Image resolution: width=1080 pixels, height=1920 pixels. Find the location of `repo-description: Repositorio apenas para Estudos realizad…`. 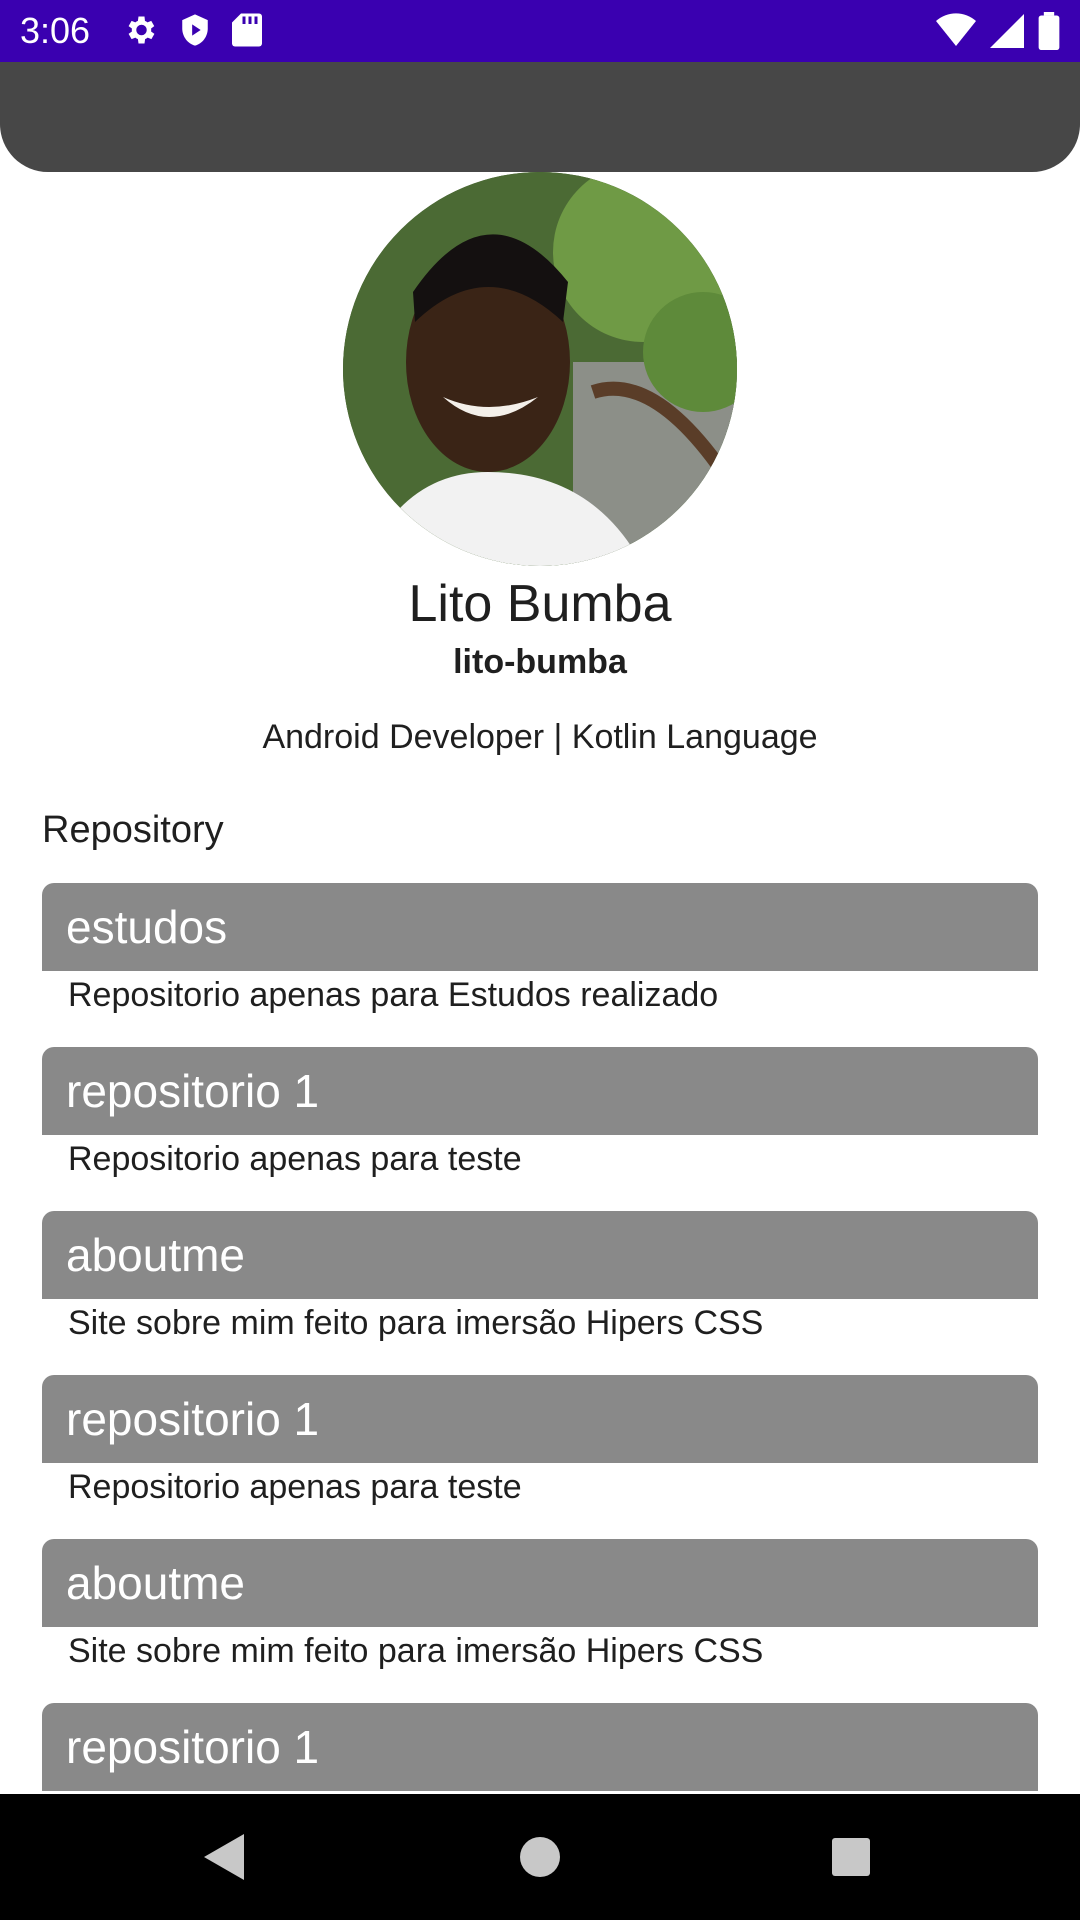

repo-description: Repositorio apenas para Estudos realizad… is located at coordinates (393, 995).